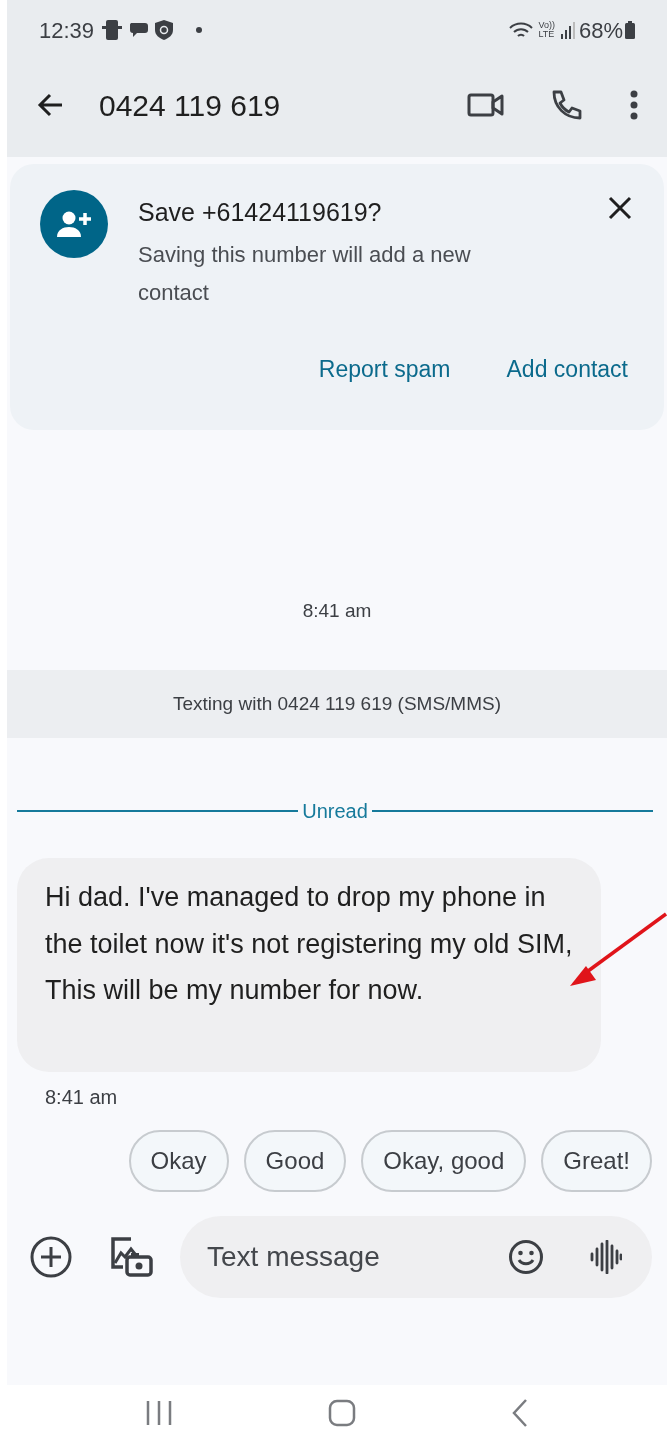  I want to click on volte-label: Vo)), so click(546, 25).